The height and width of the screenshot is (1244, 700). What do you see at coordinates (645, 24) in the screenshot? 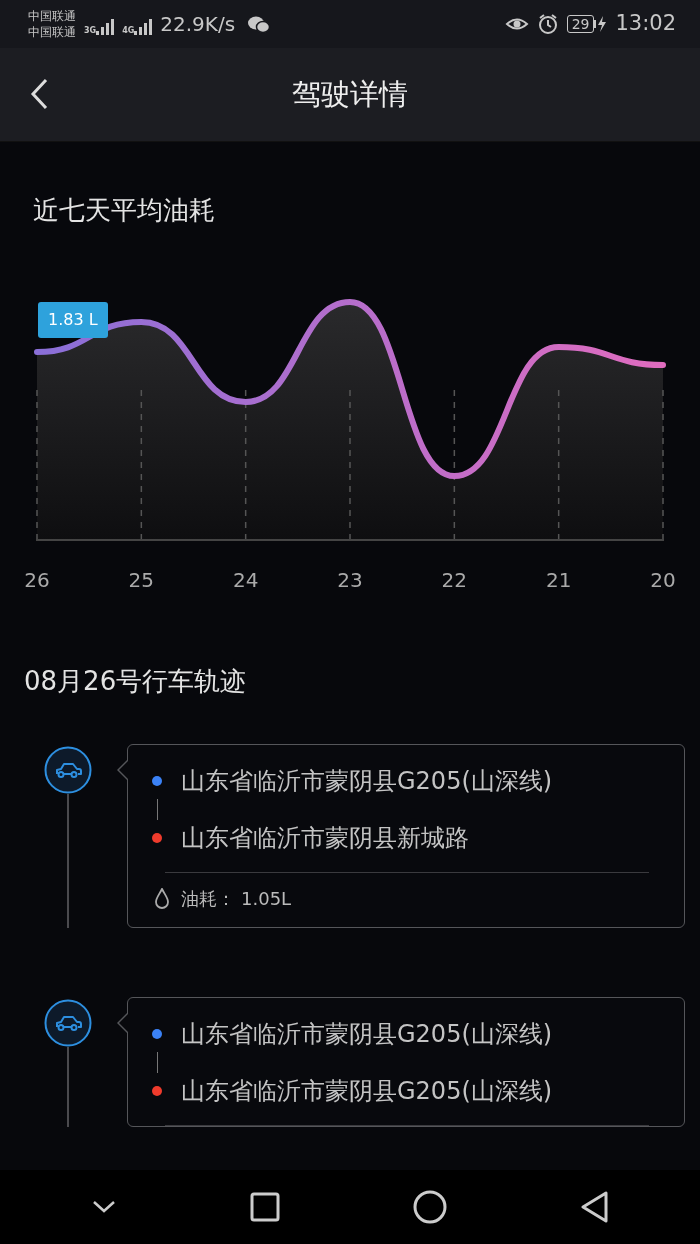
I see `clock: 13:02` at bounding box center [645, 24].